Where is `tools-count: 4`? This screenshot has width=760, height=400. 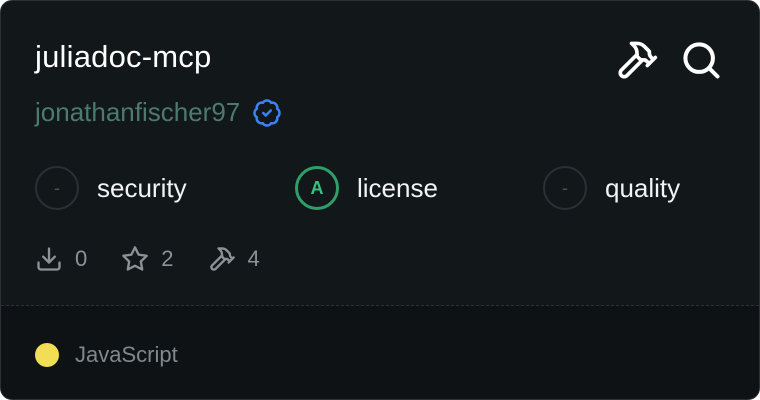
tools-count: 4 is located at coordinates (253, 258).